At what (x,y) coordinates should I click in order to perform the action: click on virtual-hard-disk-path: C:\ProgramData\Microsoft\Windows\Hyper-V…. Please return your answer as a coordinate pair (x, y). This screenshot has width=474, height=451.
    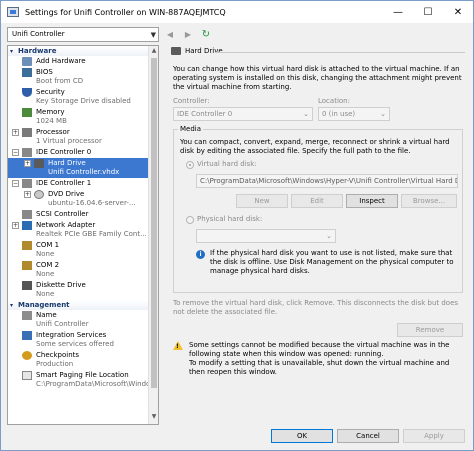
    Looking at the image, I should click on (327, 181).